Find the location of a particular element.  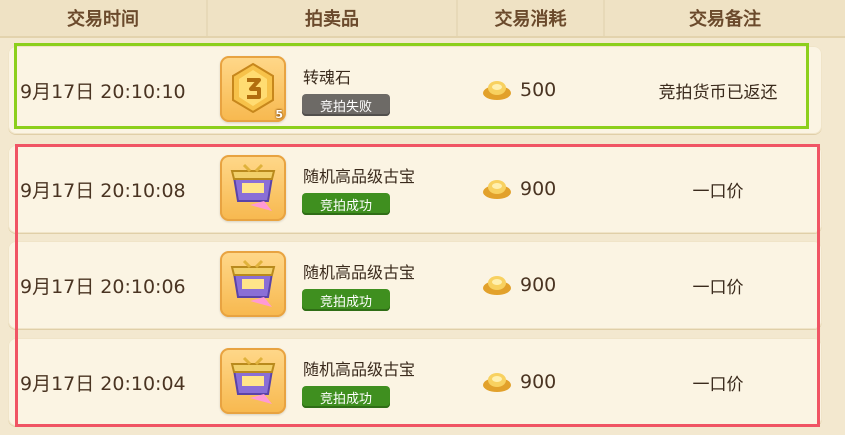

cost-amount: 500 is located at coordinates (538, 90).